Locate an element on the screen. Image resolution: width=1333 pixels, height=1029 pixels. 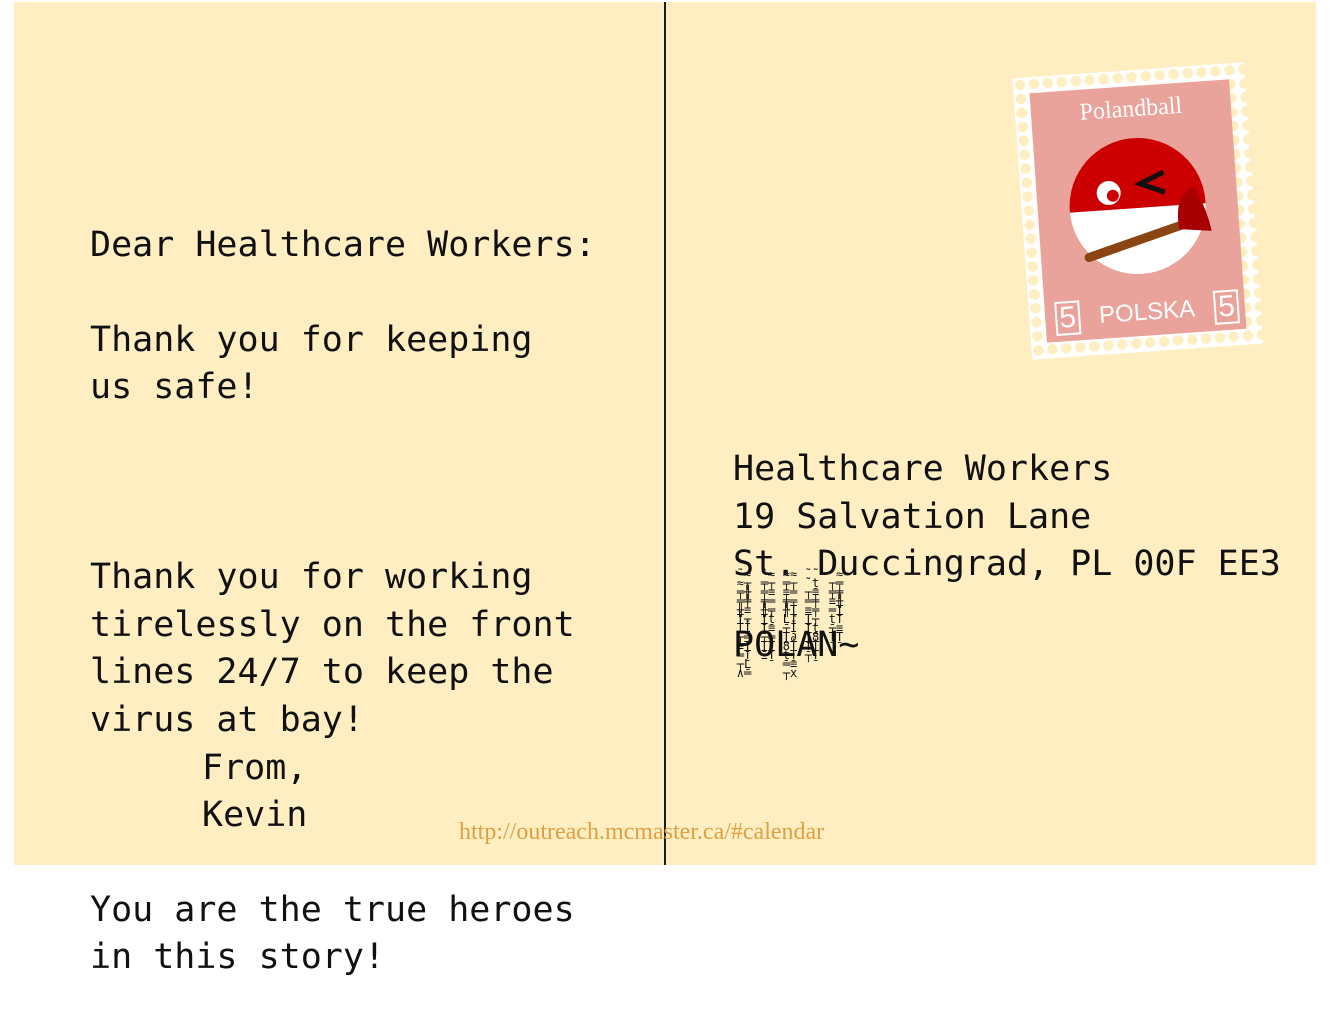
postcard-divider is located at coordinates (665, 433).